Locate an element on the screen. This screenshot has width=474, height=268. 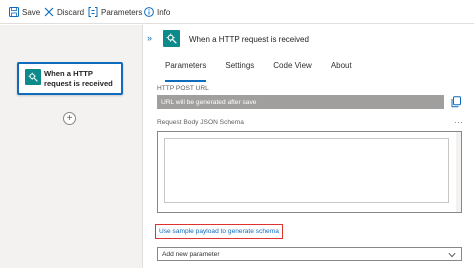
copy-url-button is located at coordinates (456, 102).